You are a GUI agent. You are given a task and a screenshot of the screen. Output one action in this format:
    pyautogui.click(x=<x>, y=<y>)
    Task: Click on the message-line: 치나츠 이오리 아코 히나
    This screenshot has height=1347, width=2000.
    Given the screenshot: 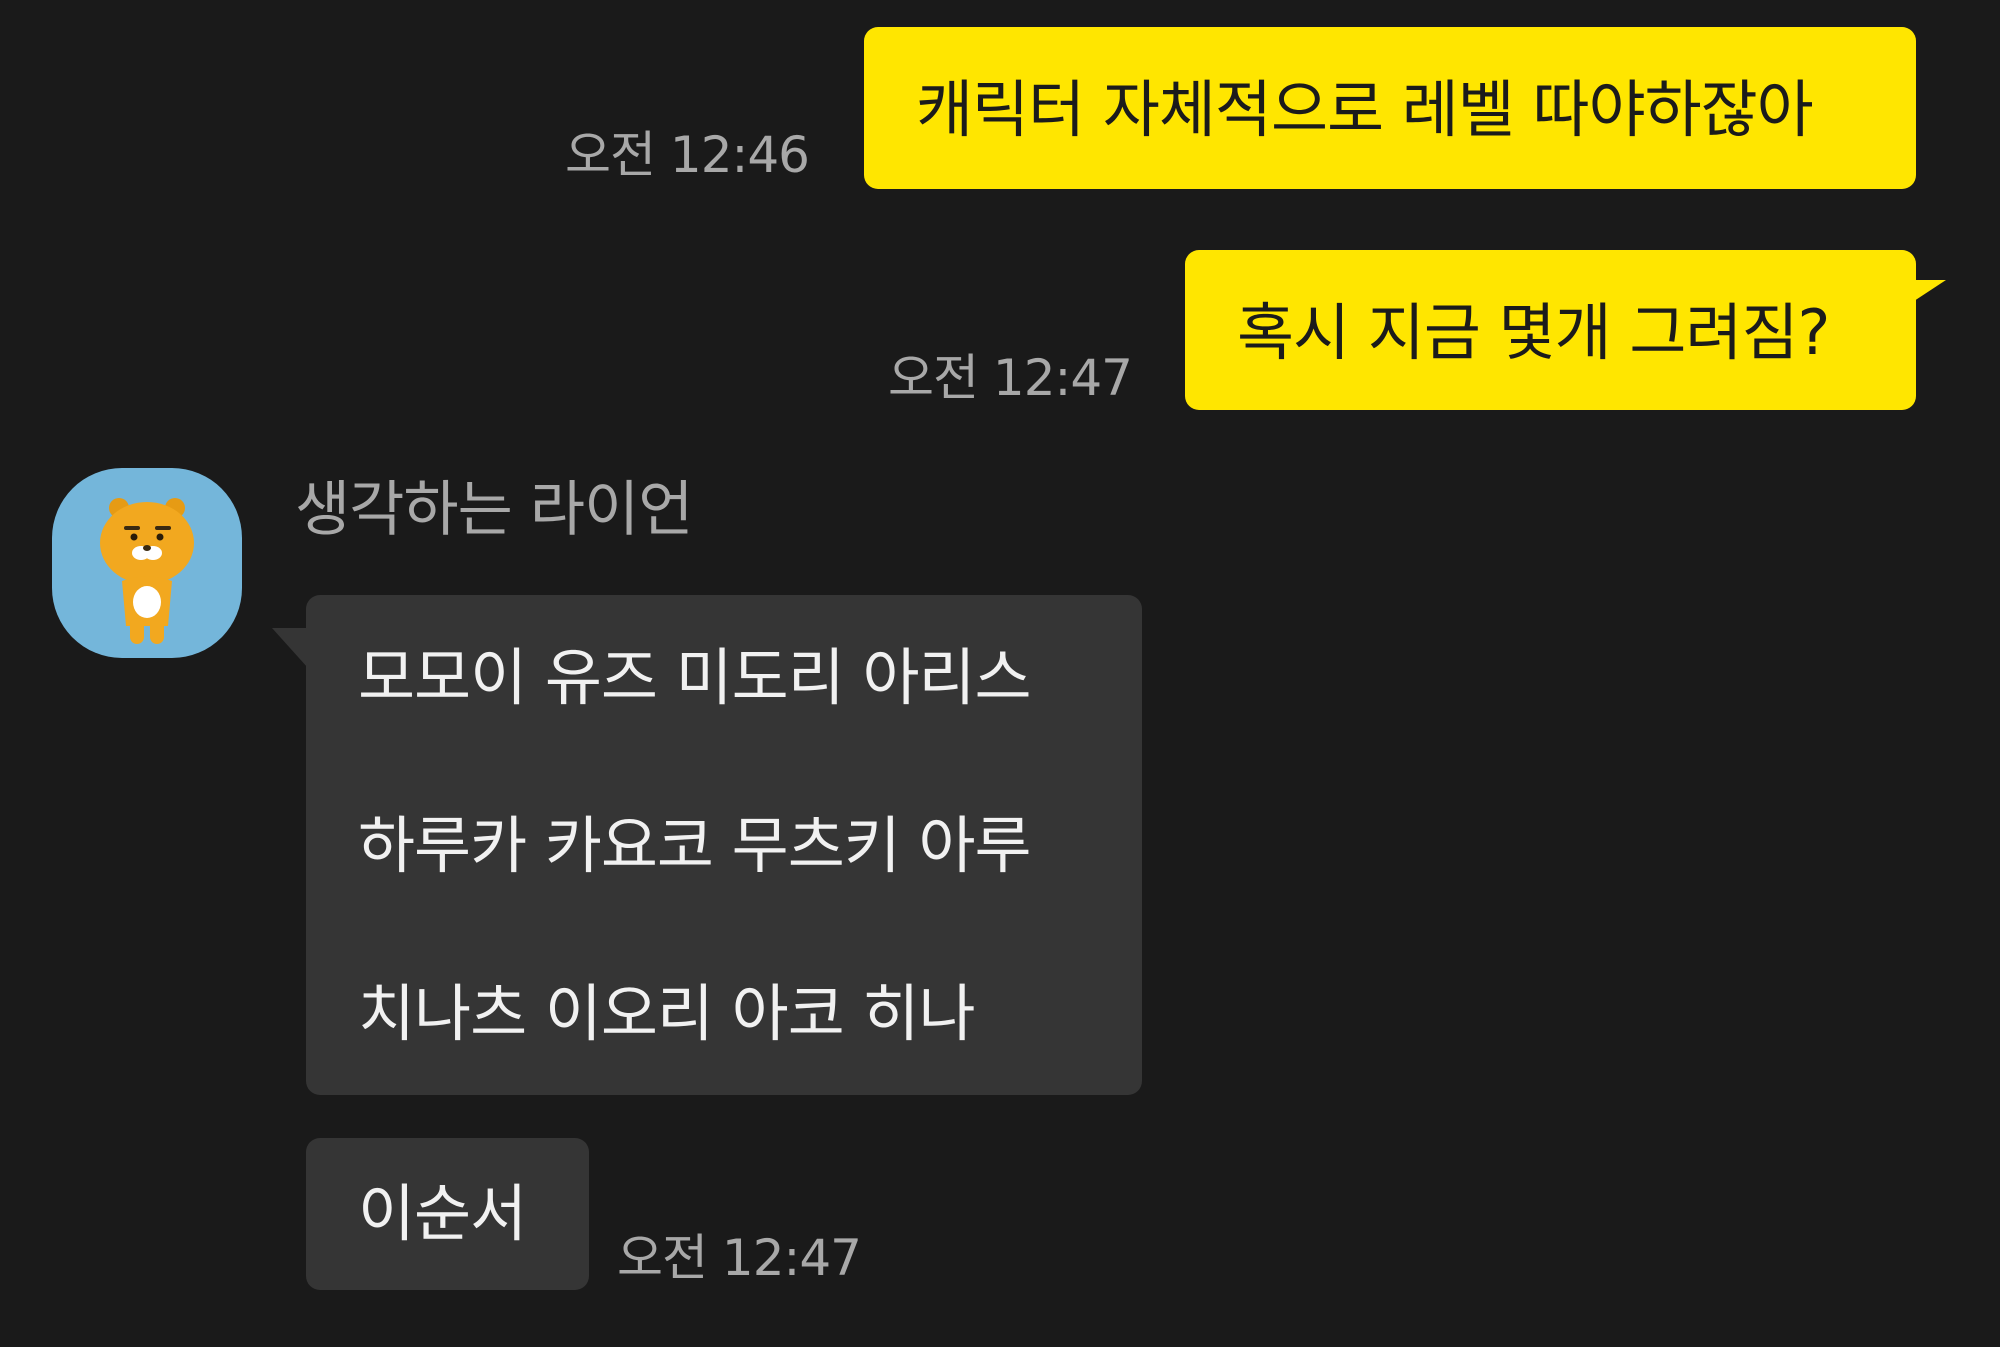 What is the action you would take?
    pyautogui.click(x=667, y=1013)
    